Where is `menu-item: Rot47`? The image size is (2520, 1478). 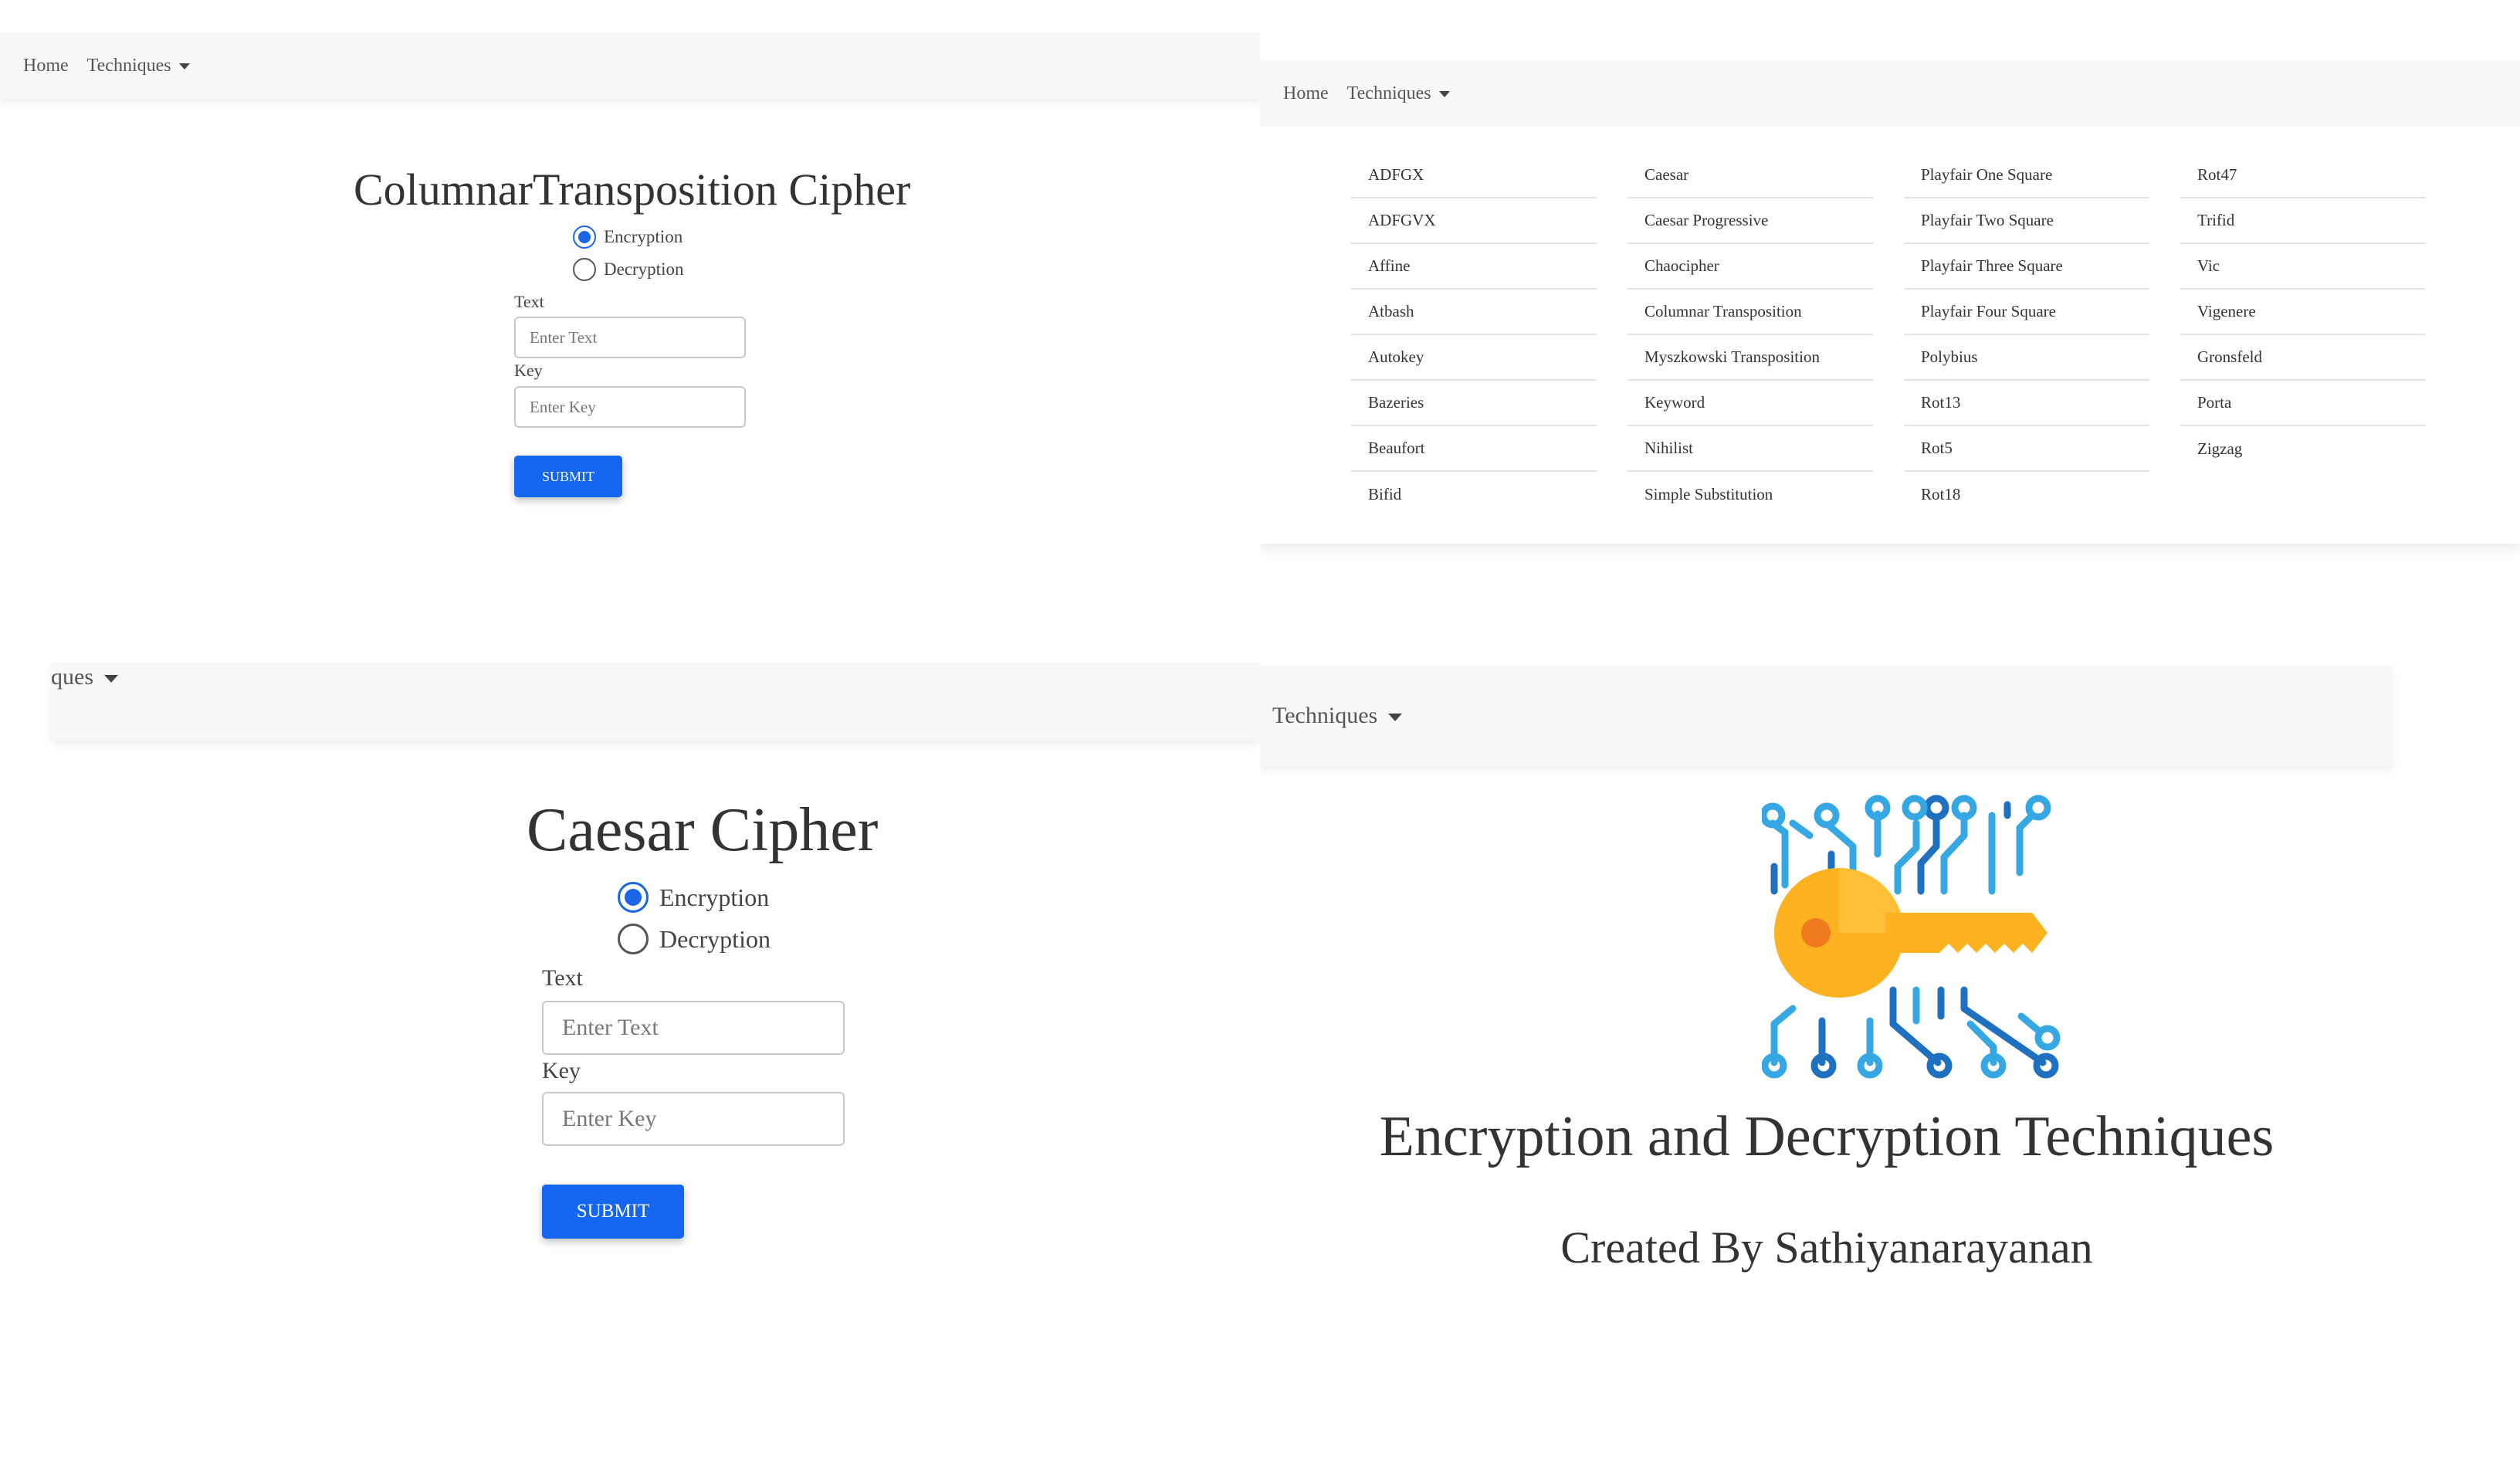 menu-item: Rot47 is located at coordinates (2303, 175).